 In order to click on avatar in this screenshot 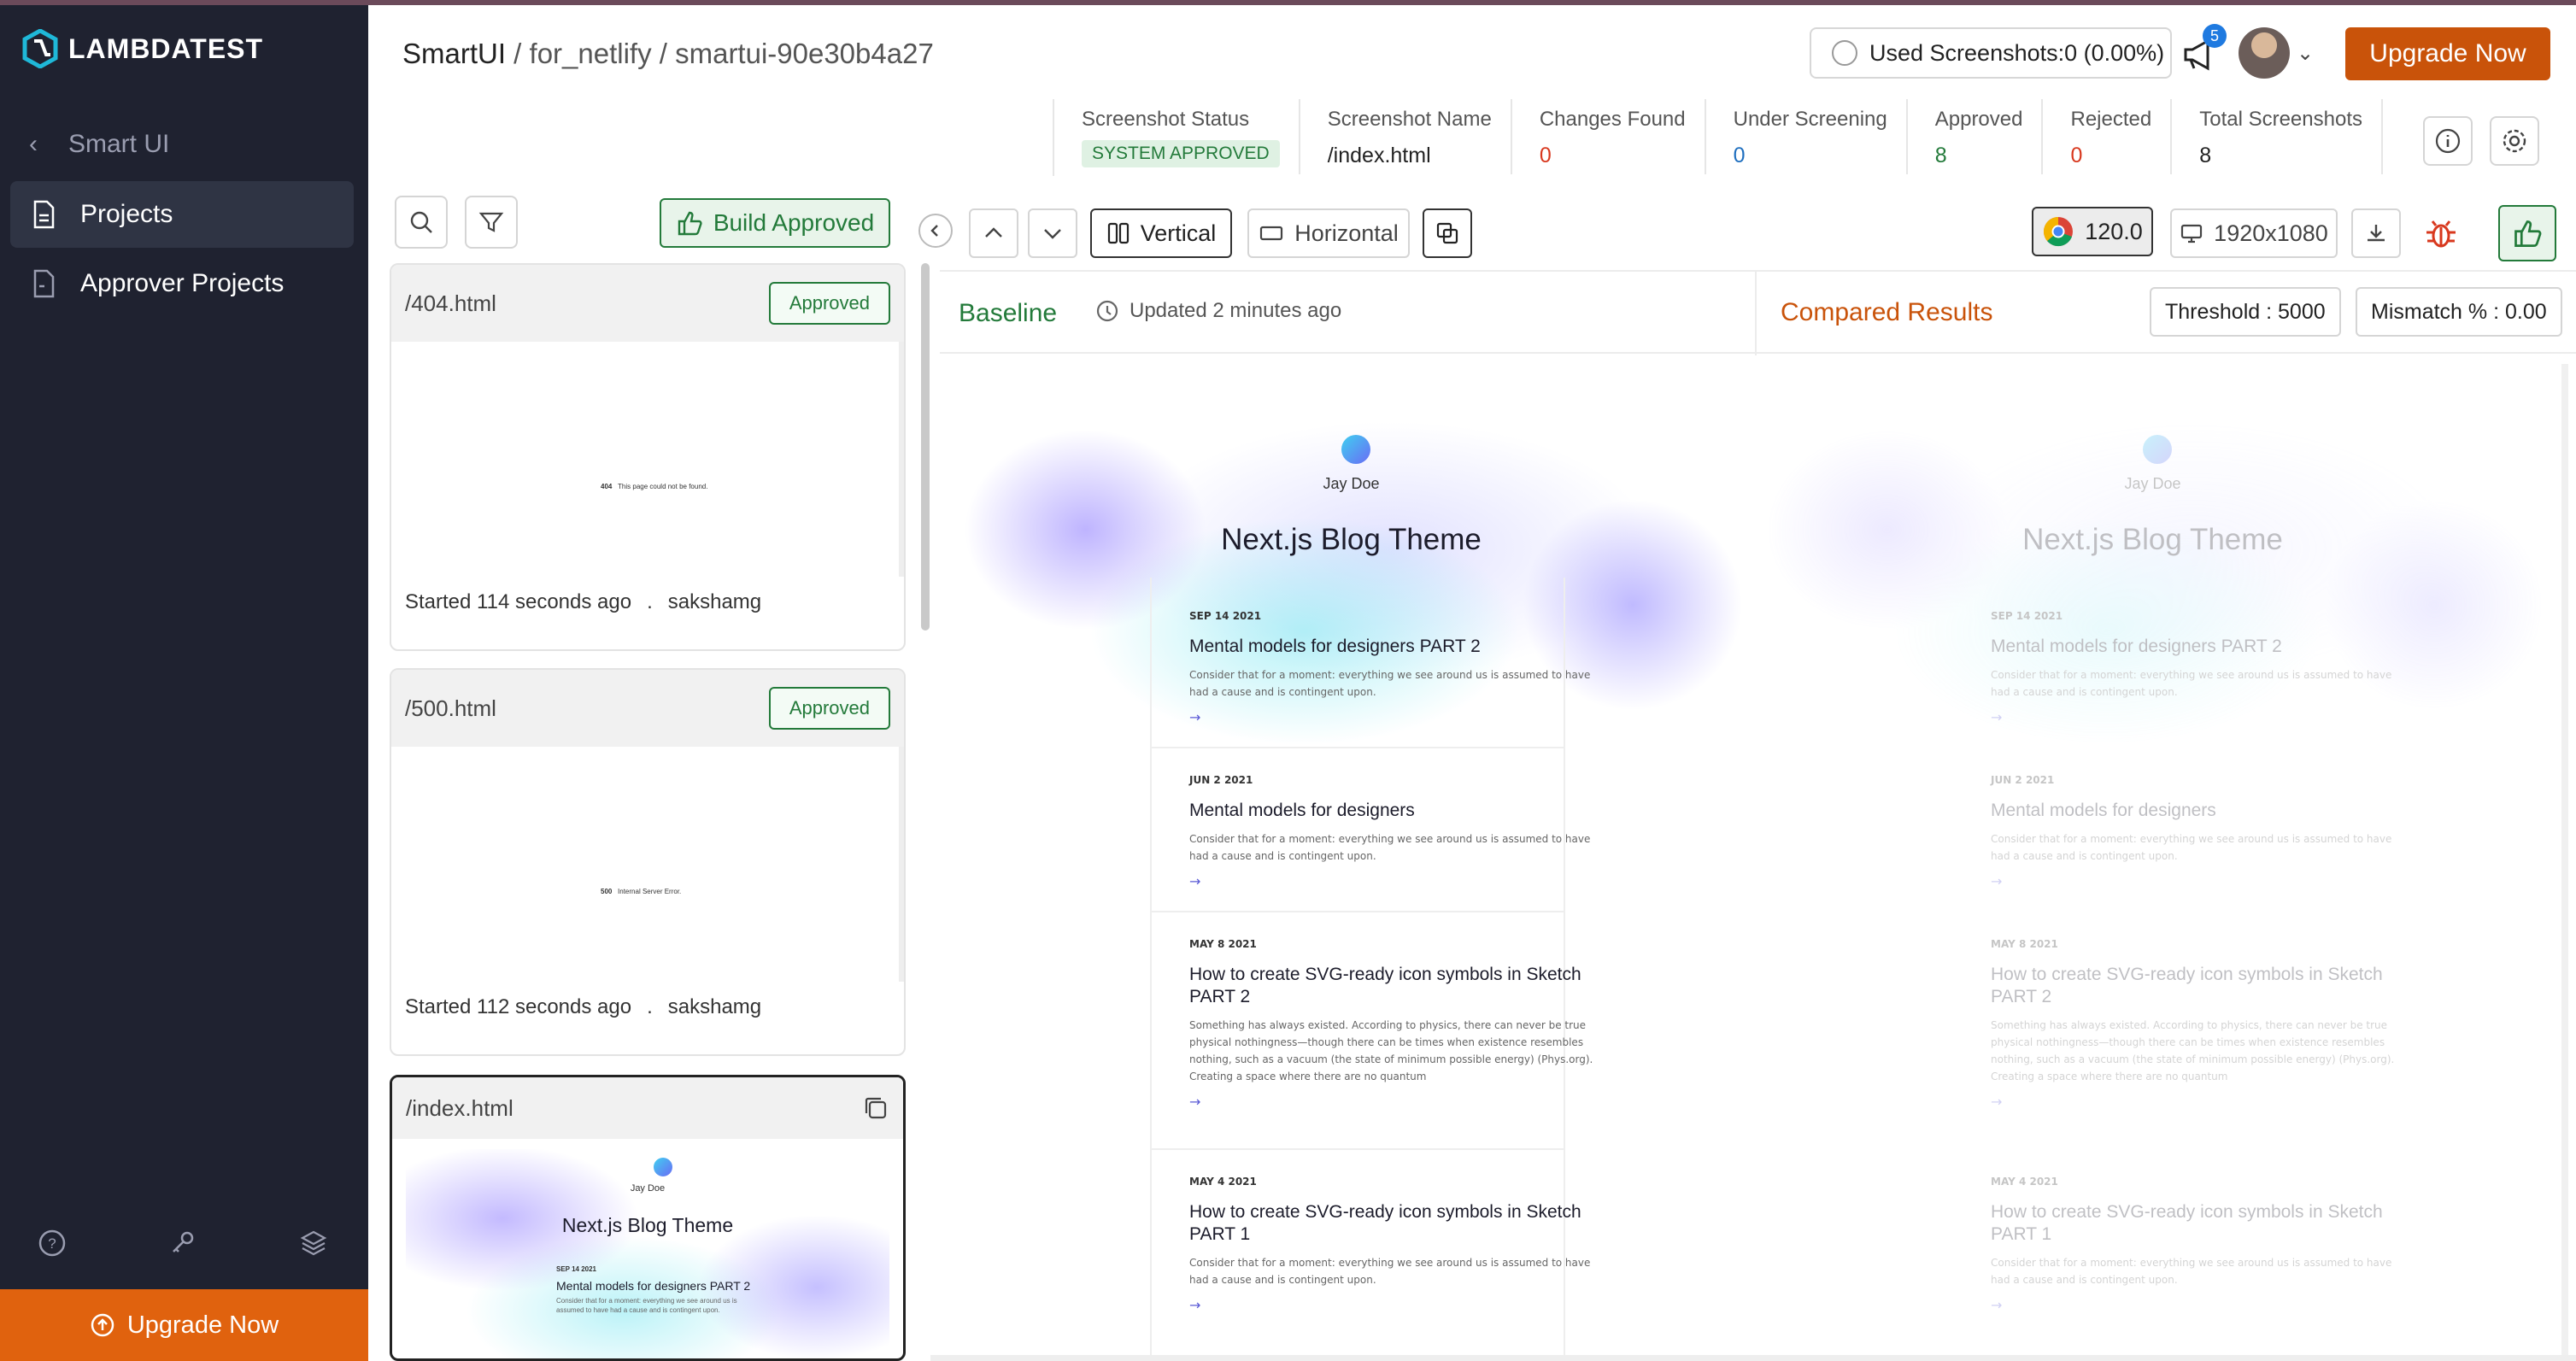, I will do `click(2264, 53)`.